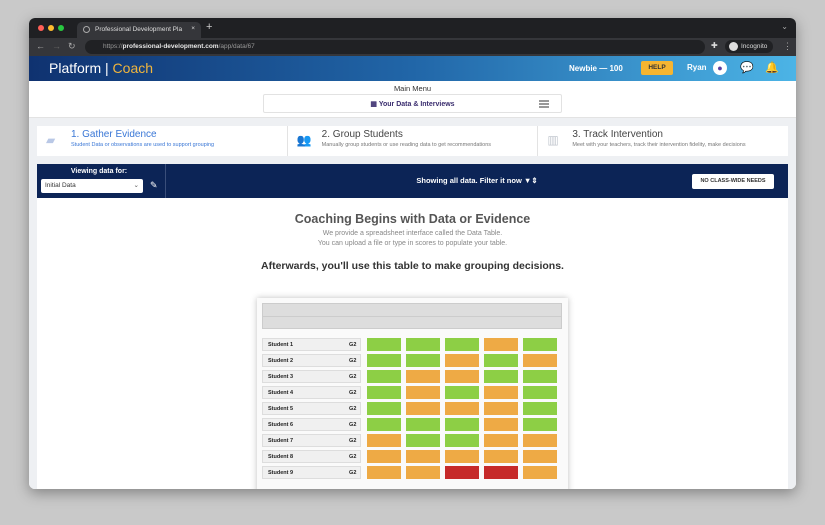 Image resolution: width=825 pixels, height=525 pixels. What do you see at coordinates (747, 67) in the screenshot?
I see `chat-icon: 💬` at bounding box center [747, 67].